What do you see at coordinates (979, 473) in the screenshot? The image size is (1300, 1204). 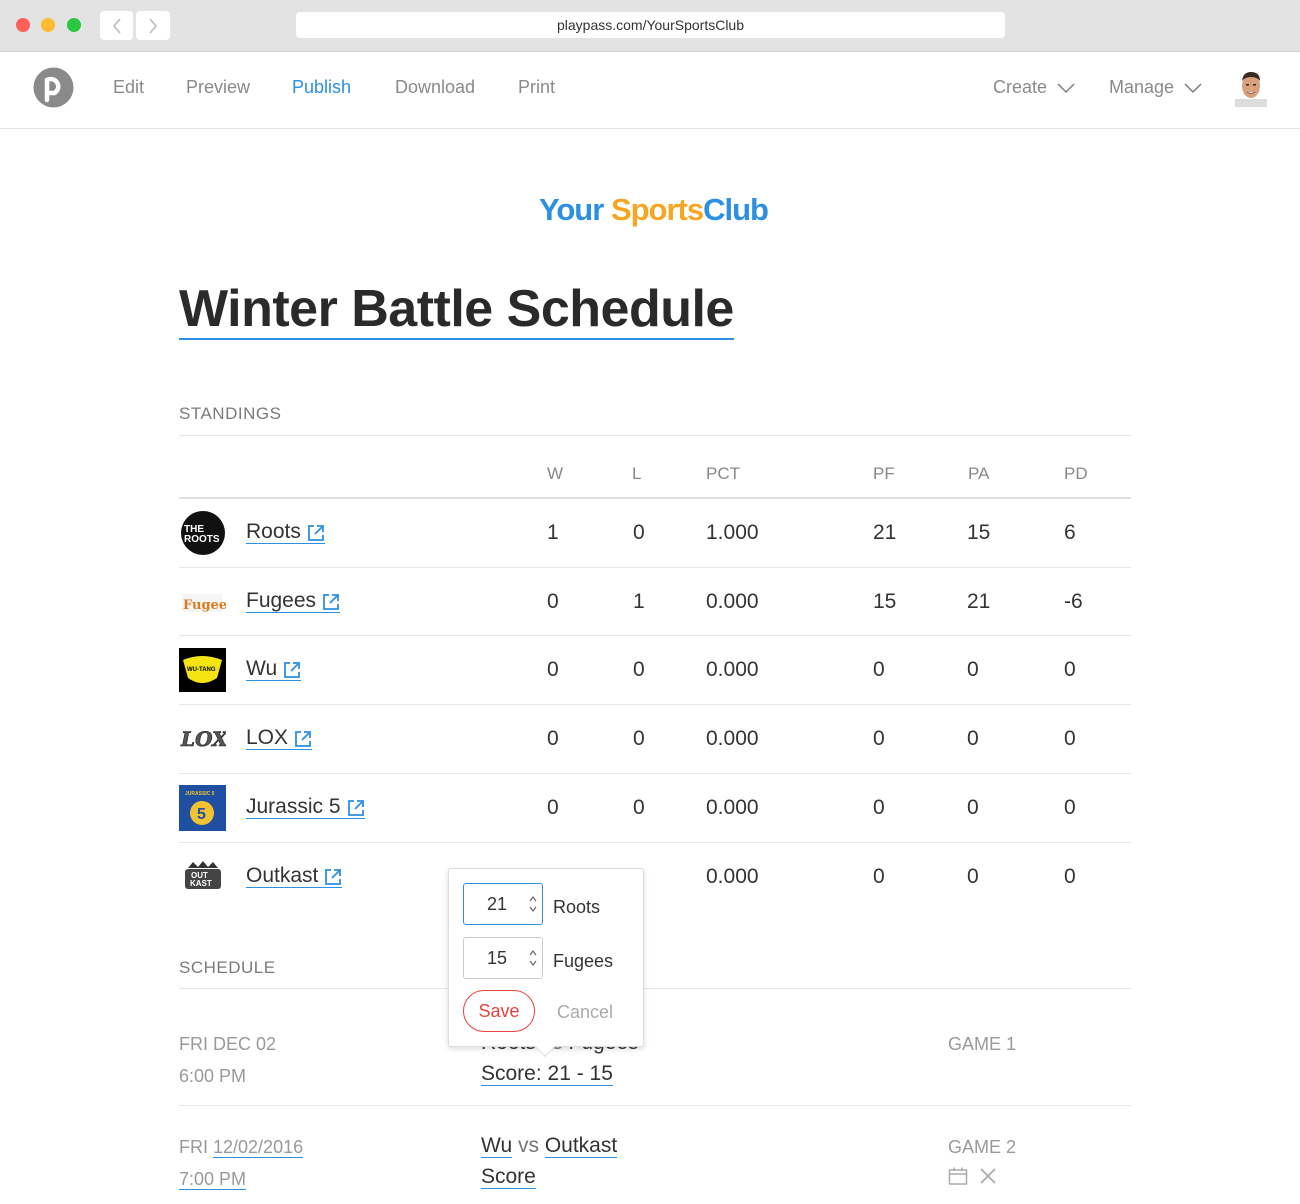 I see `col-header-pa: PA` at bounding box center [979, 473].